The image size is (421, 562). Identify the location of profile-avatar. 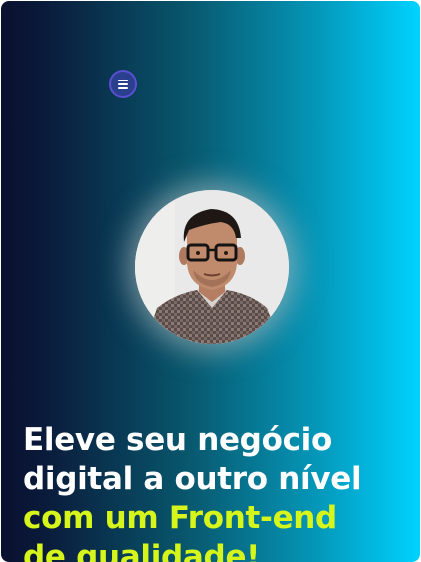
(212, 267).